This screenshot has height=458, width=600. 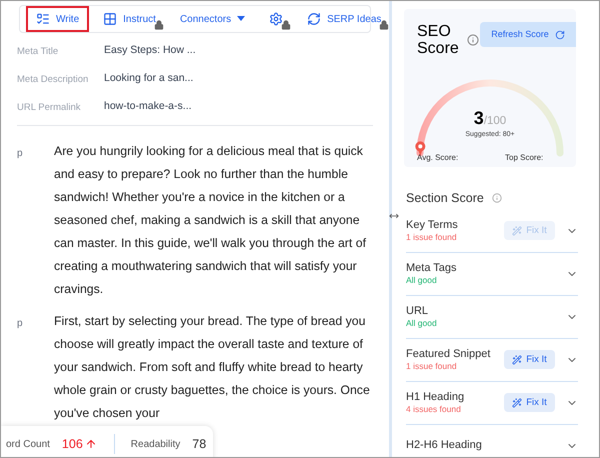 What do you see at coordinates (445, 198) in the screenshot?
I see `section-score-title: Section Score` at bounding box center [445, 198].